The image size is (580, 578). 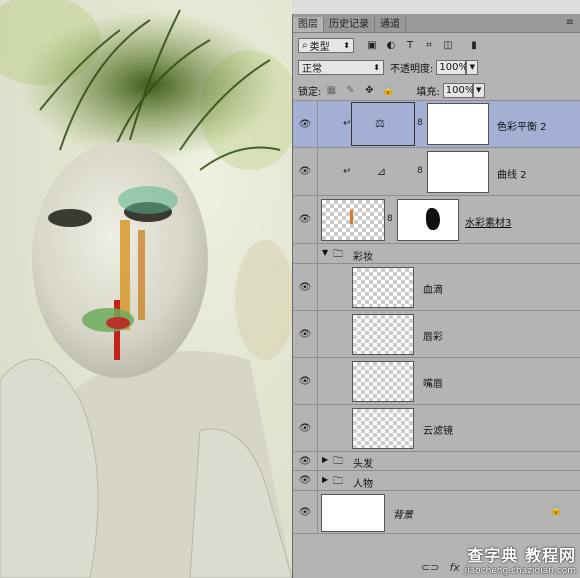 I want to click on filter-kind-select: ⌕ 类型 ⬍, so click(x=326, y=45).